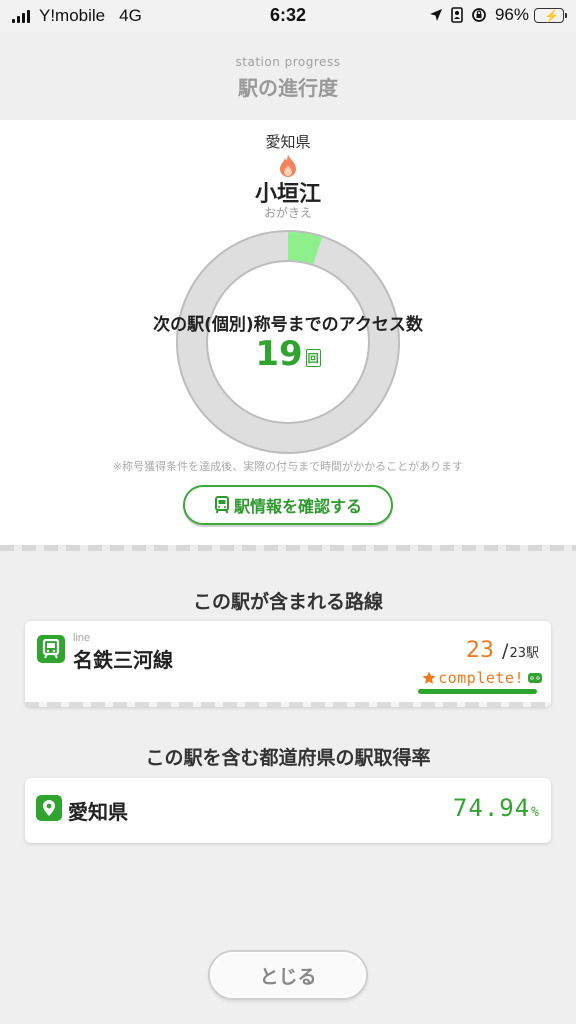 The image size is (576, 1024). Describe the element at coordinates (550, 15) in the screenshot. I see `battery-charging-icon: ⚡` at that location.